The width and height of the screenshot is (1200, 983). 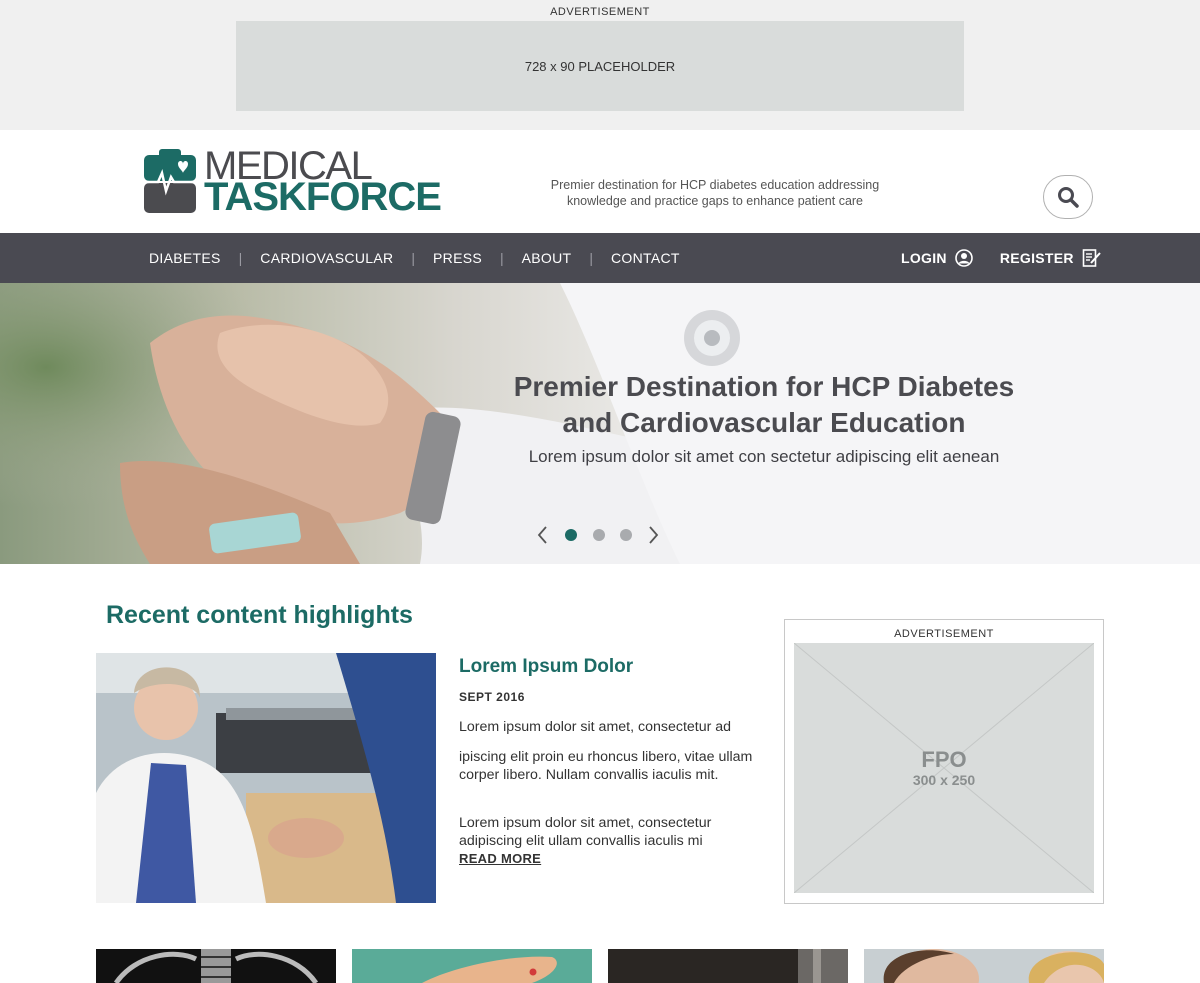 What do you see at coordinates (1036, 258) in the screenshot?
I see `register-label: REGISTER` at bounding box center [1036, 258].